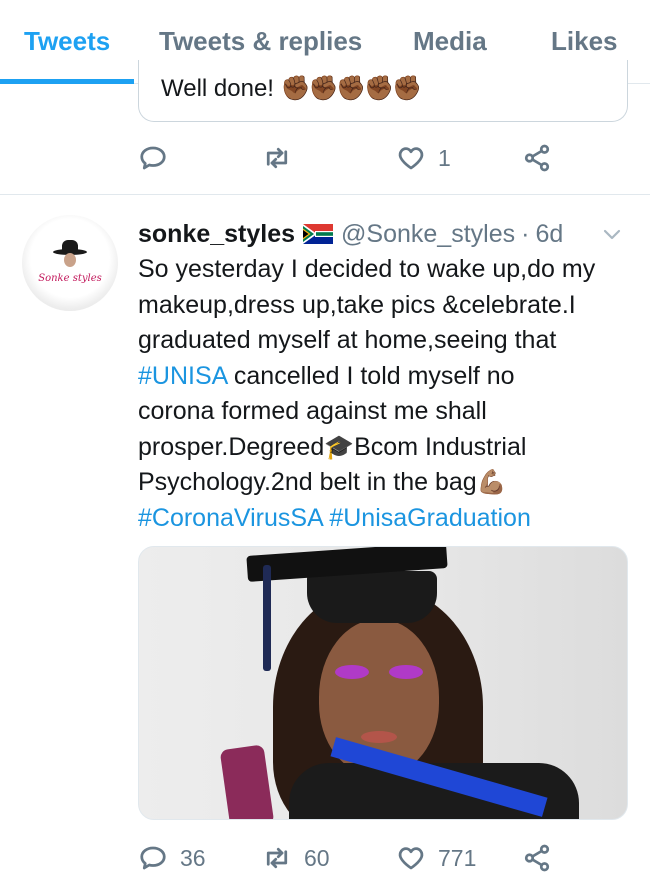 This screenshot has height=880, width=650. I want to click on quoted-tweet-message: Well done!, so click(217, 88).